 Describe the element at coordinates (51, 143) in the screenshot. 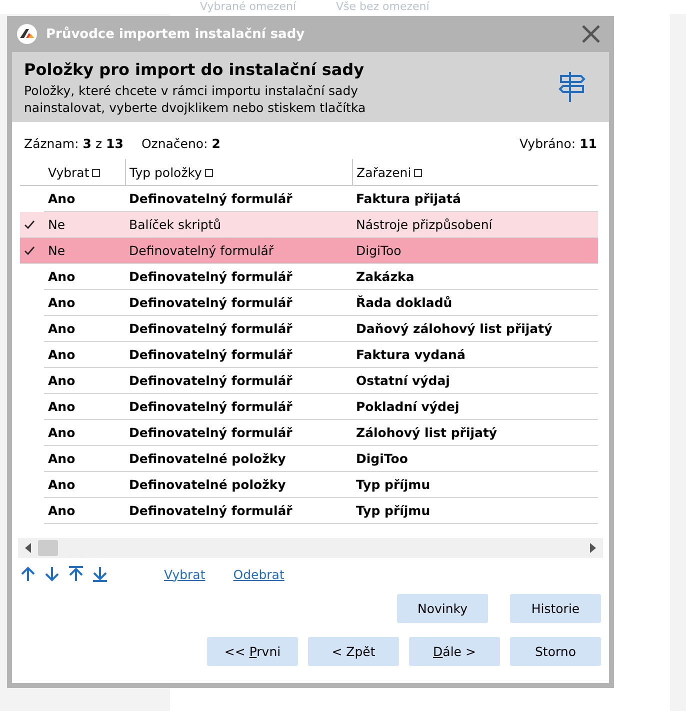

I see `record-label: Záznam:` at that location.